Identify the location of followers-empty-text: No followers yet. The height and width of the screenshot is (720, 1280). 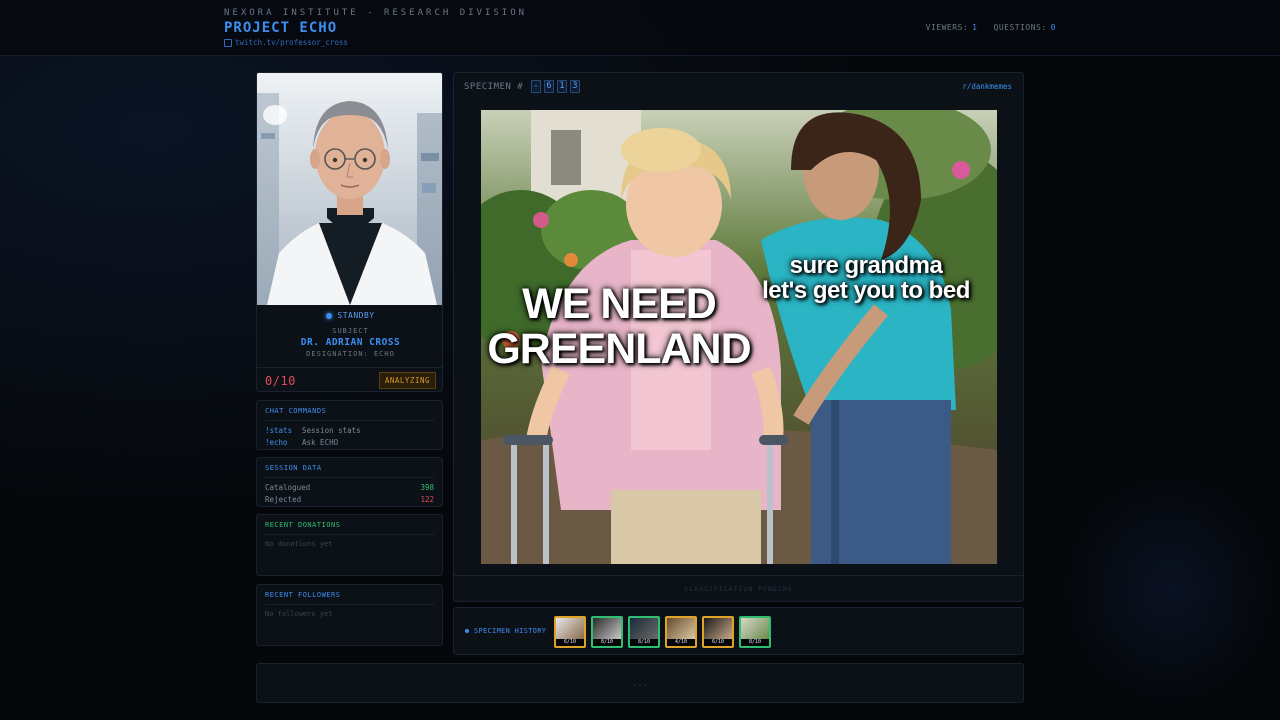
(299, 614).